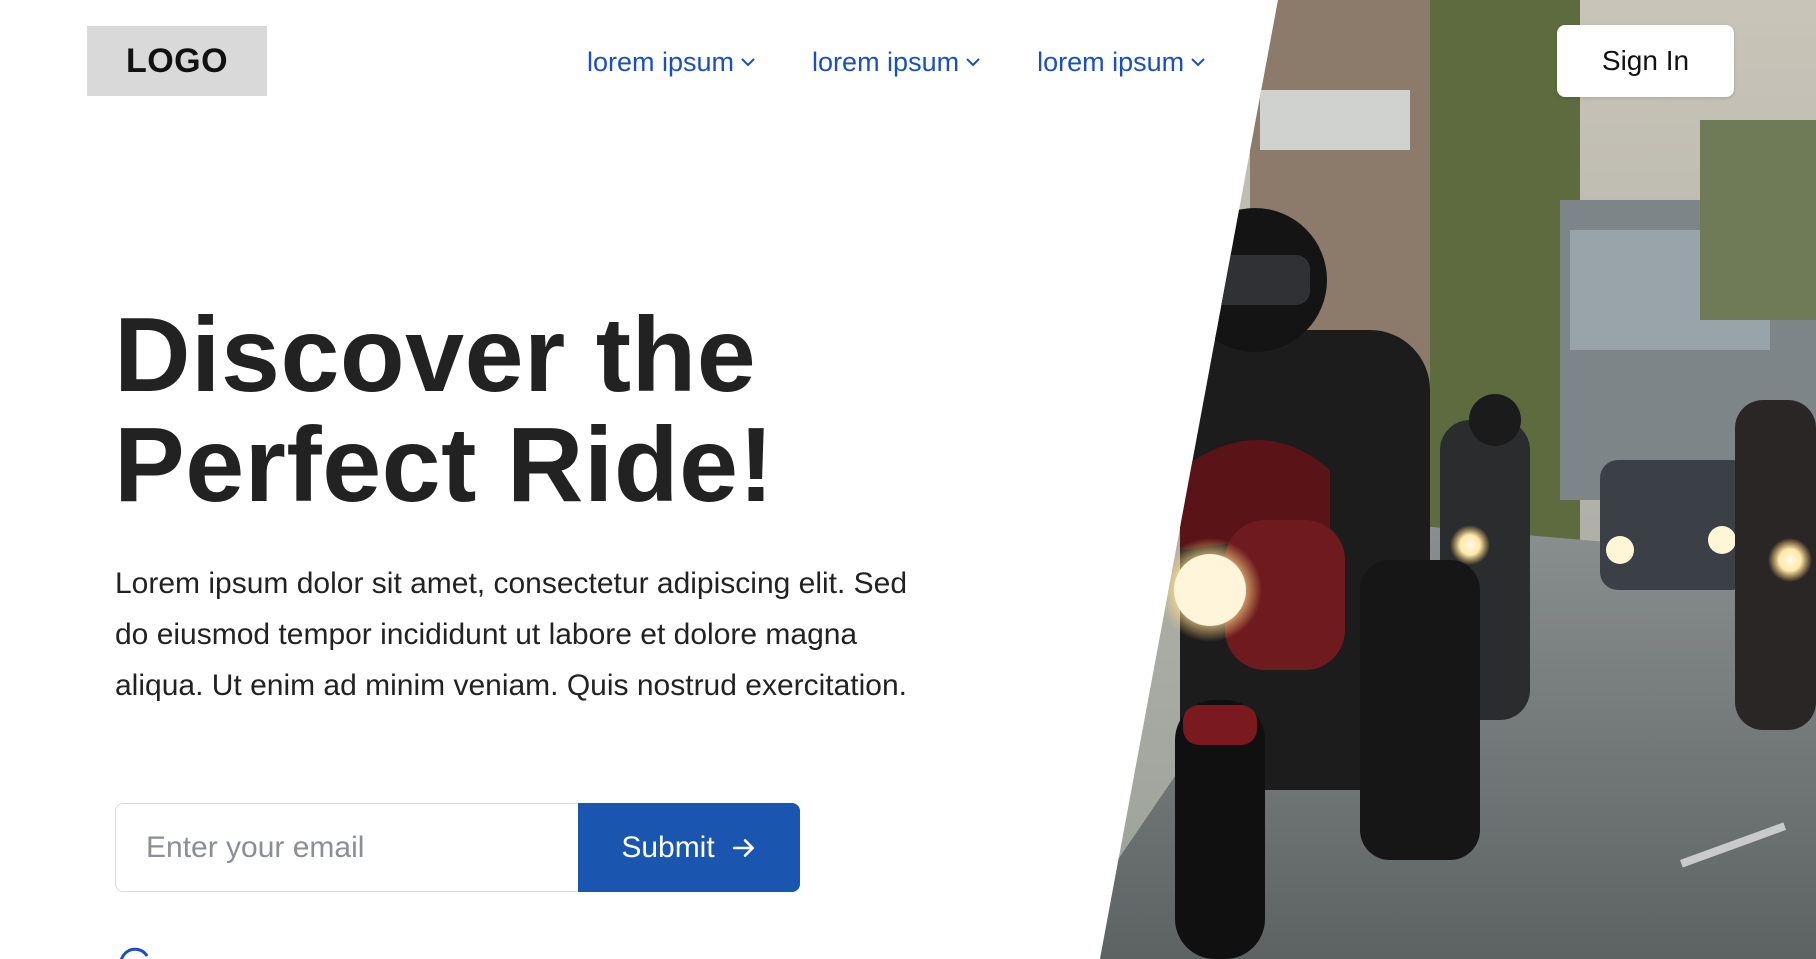 This screenshot has width=1816, height=959. What do you see at coordinates (435, 355) in the screenshot?
I see `headline-line-1: Discover the` at bounding box center [435, 355].